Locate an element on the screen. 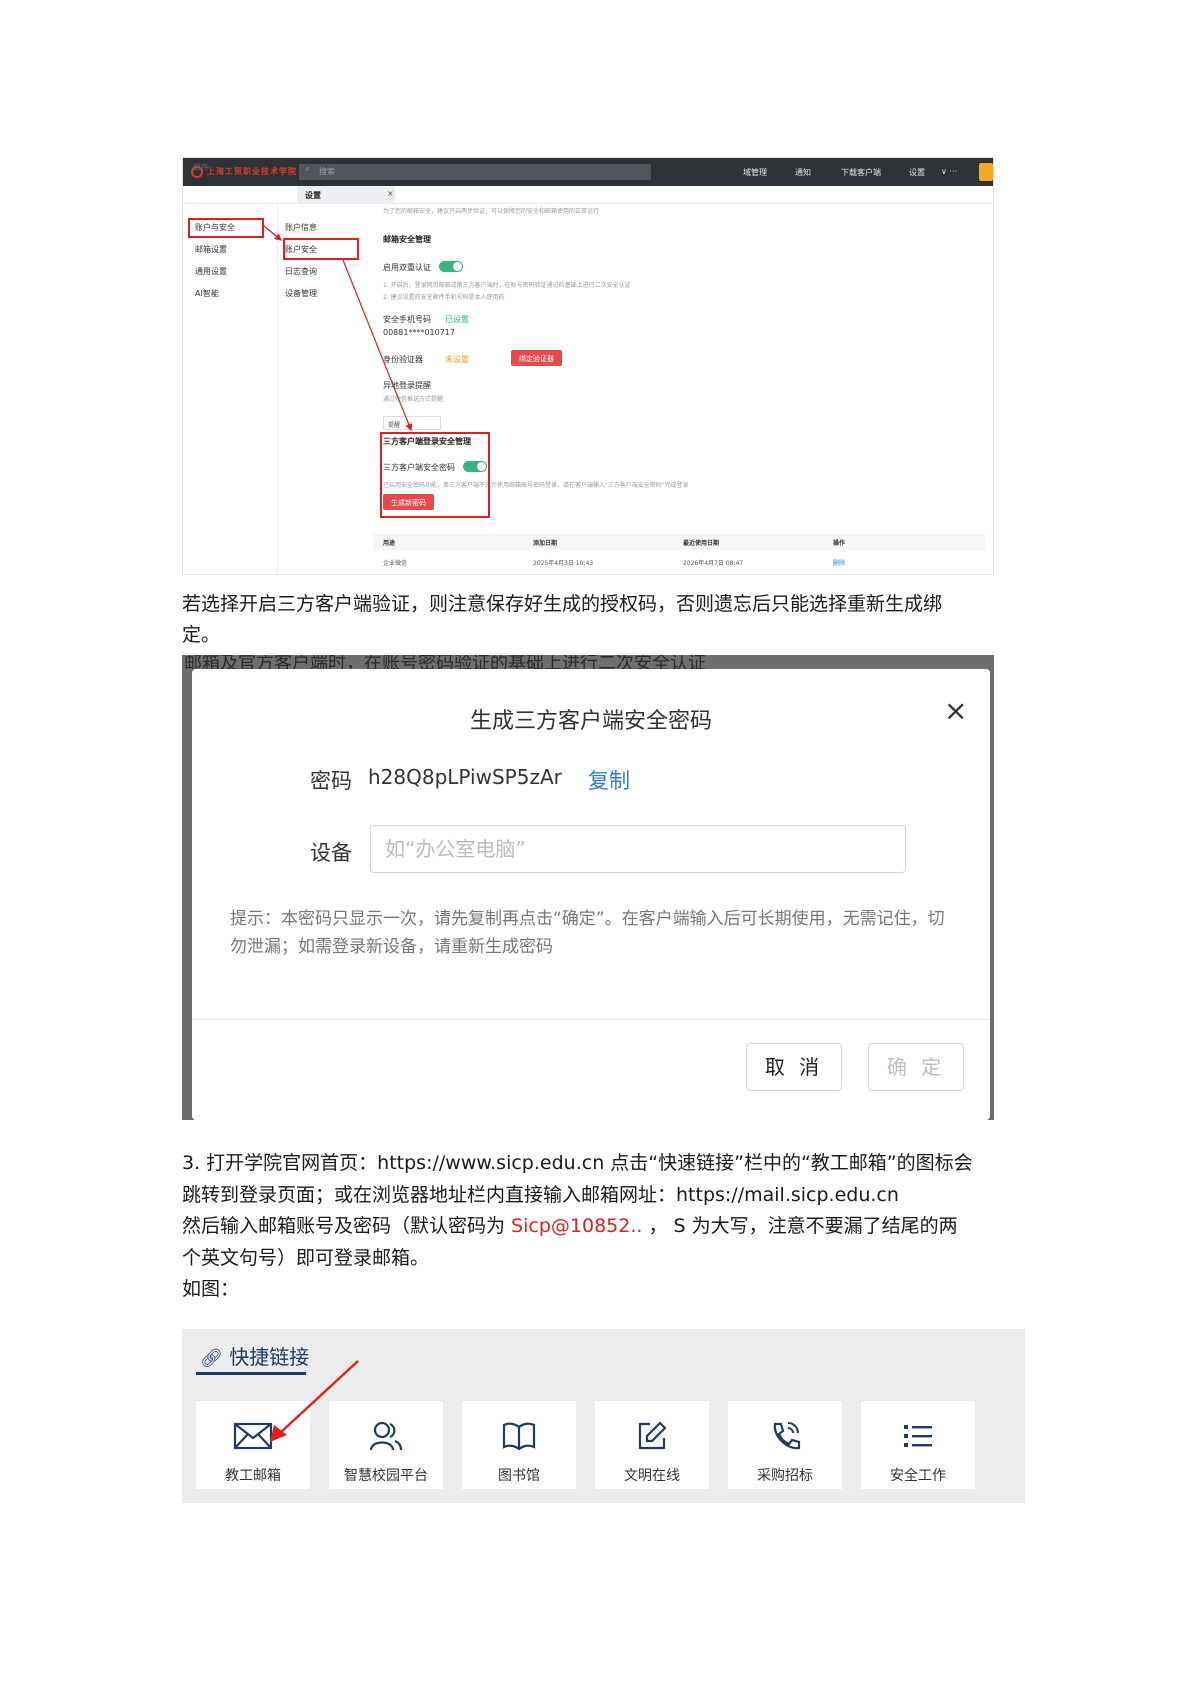  dialog-title: 生成三方客户端安全密码 is located at coordinates (590, 721).